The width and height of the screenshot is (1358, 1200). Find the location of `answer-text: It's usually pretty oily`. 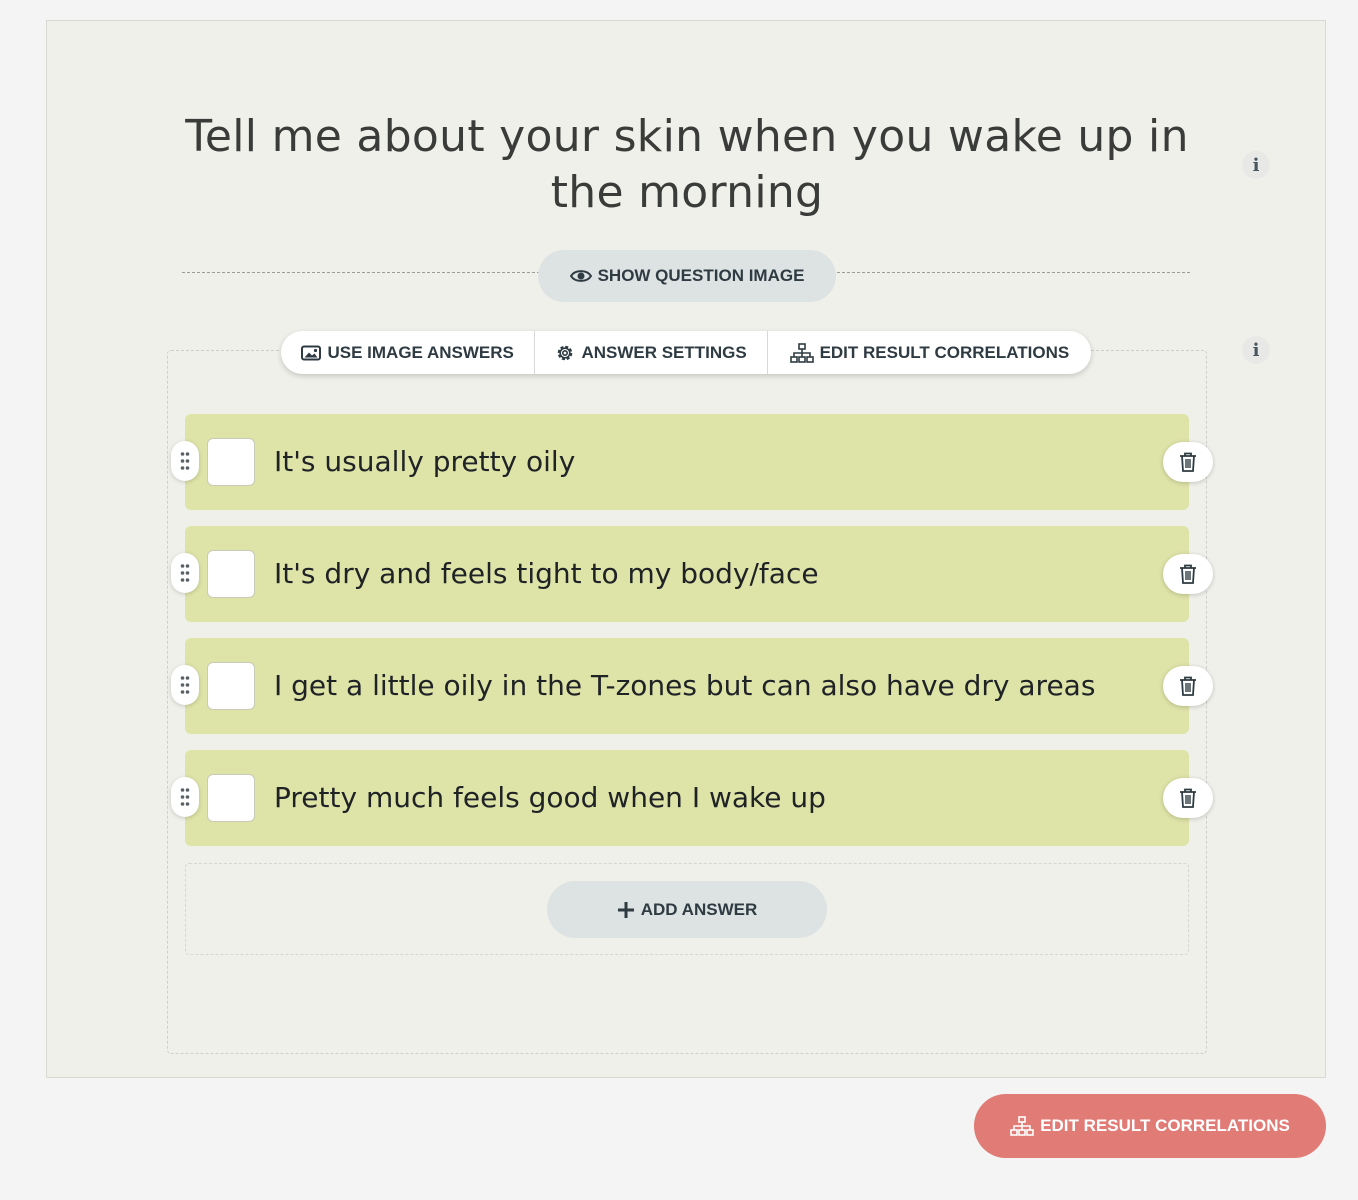

answer-text: It's usually pretty oily is located at coordinates (424, 462).